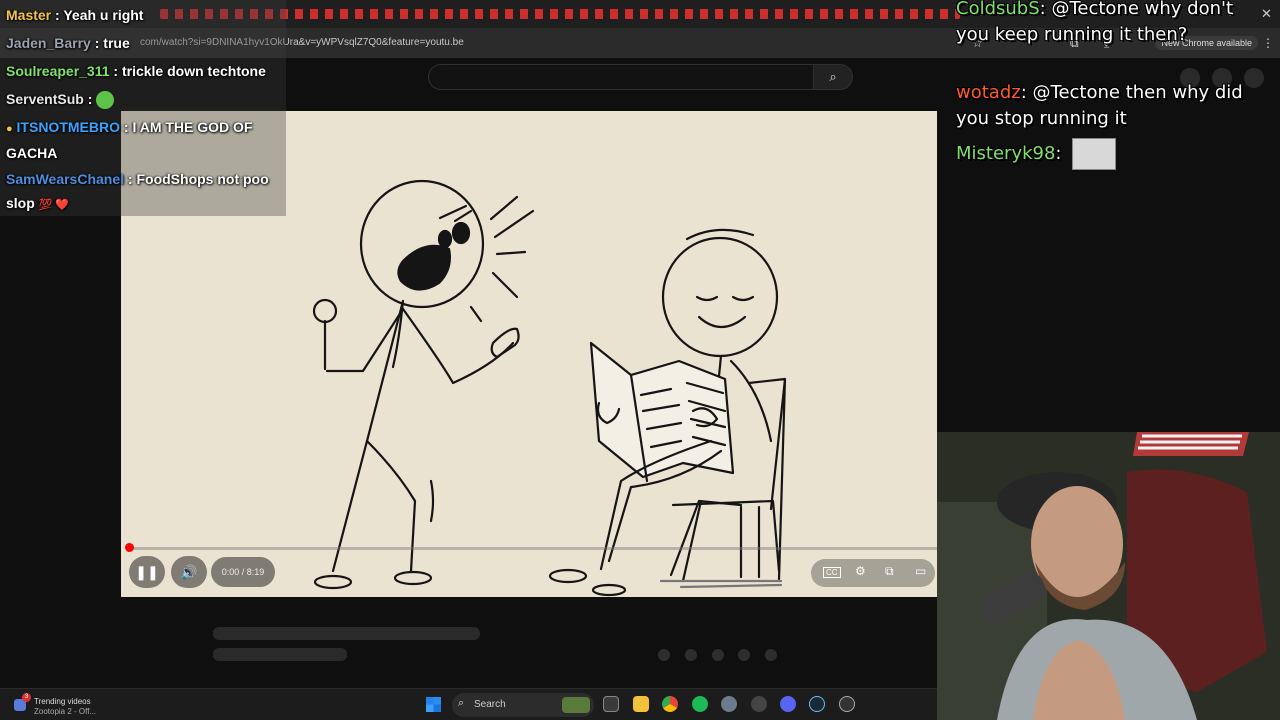 The image size is (1280, 720). I want to click on captions-icon: CC, so click(832, 572).